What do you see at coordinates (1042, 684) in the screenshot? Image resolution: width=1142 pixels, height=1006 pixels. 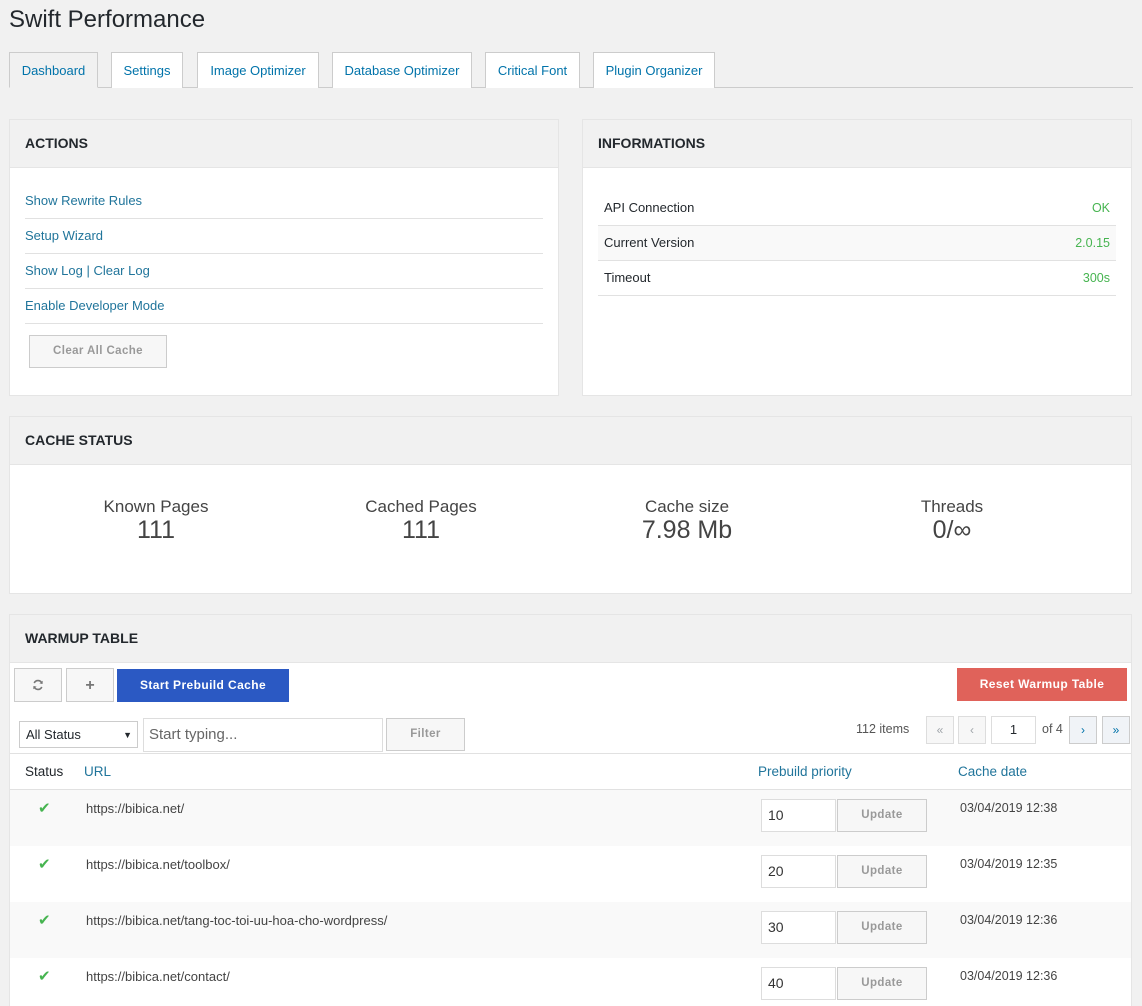 I see `reset-warmup-table-button: Reset Warmup Table` at bounding box center [1042, 684].